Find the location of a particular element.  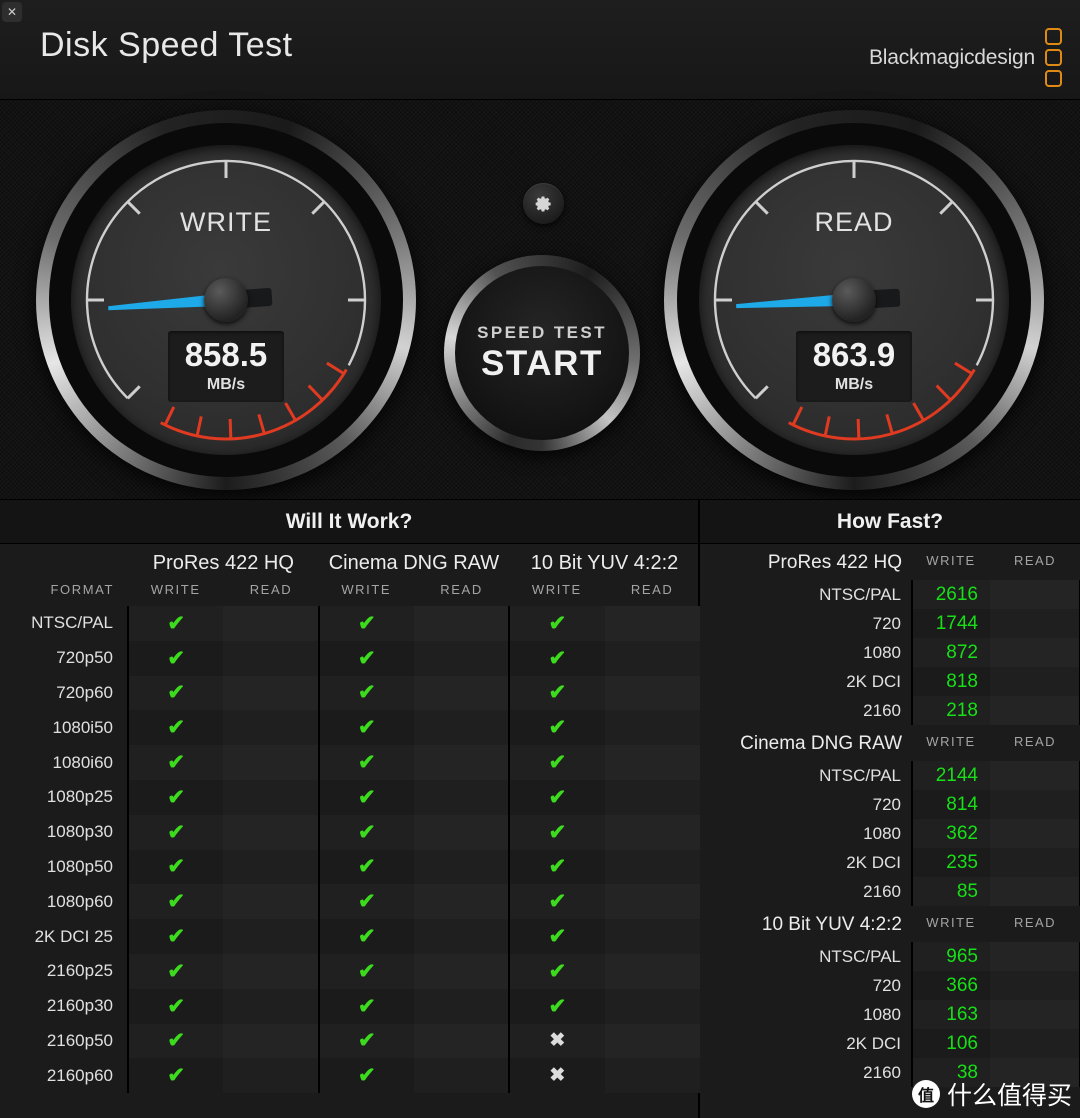

group-header-row: 10 Bit YUV 4:2:2 WRITE READ is located at coordinates (890, 924).